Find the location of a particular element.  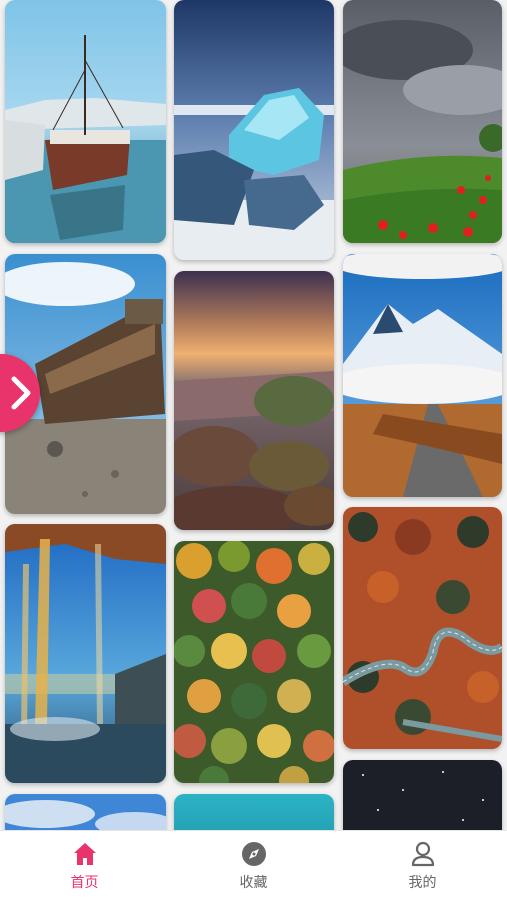

wallpaper-card-waterfall-cave is located at coordinates (85, 653).